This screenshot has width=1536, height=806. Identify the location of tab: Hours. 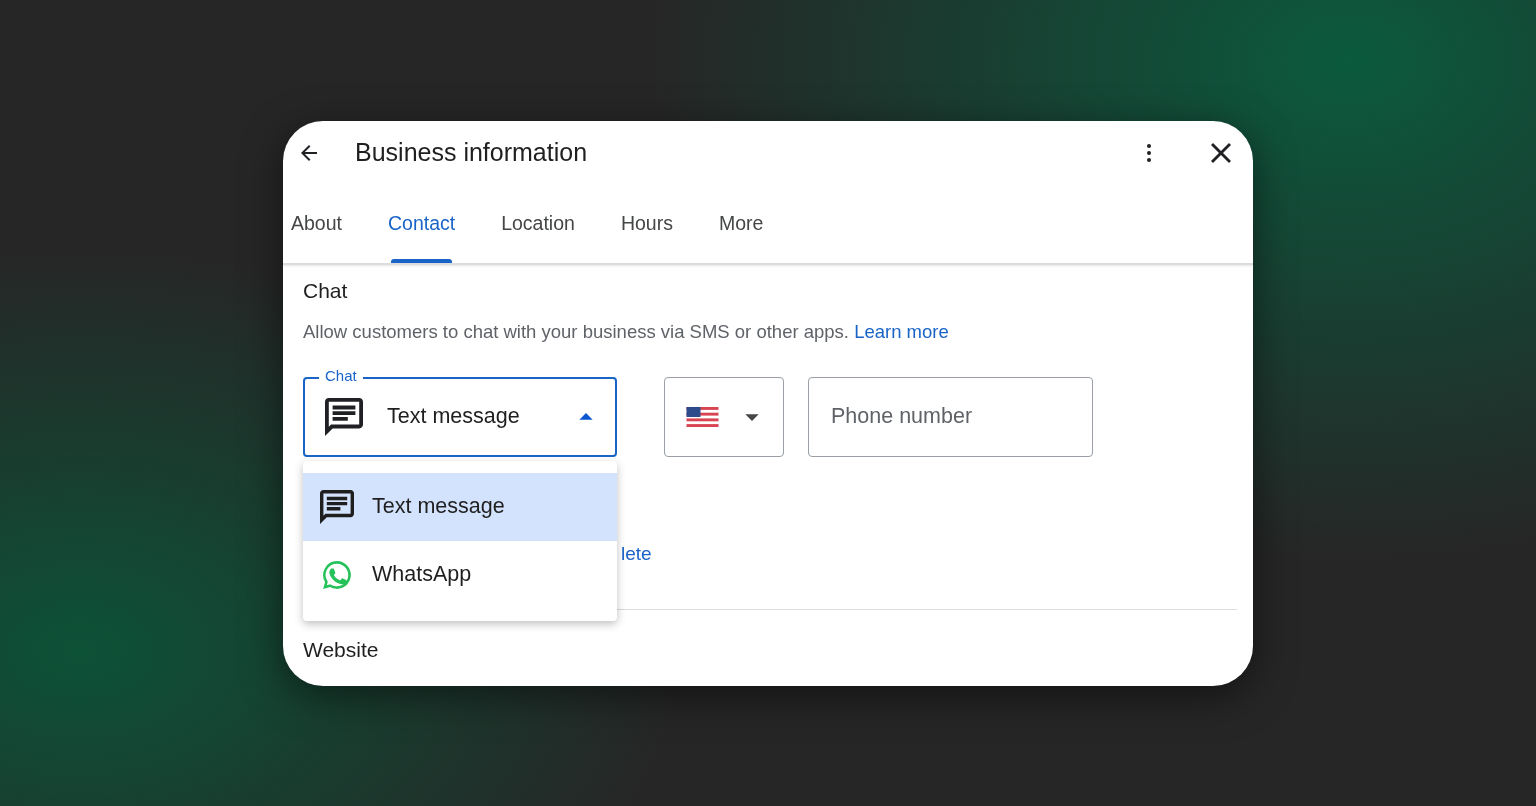
(646, 223).